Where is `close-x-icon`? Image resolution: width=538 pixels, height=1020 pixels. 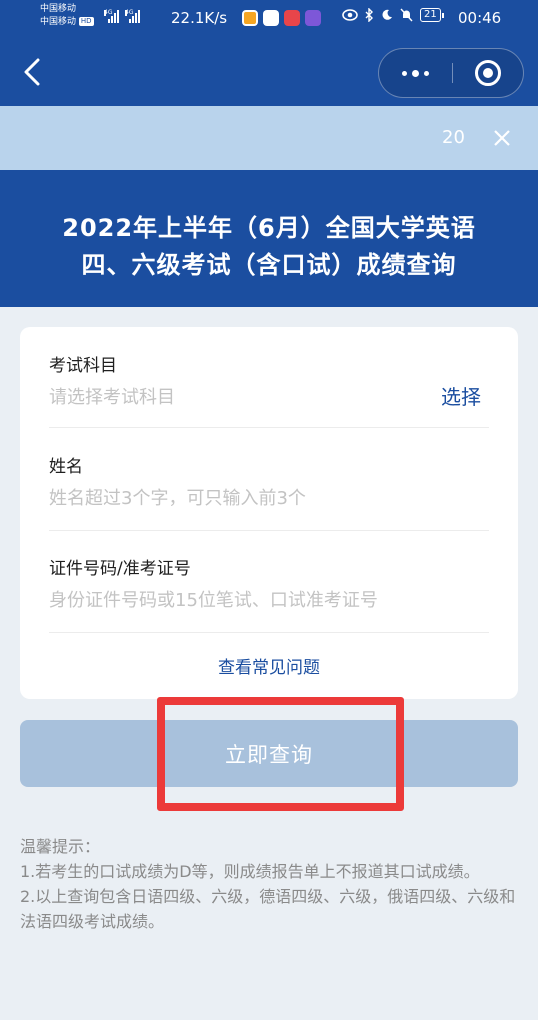
close-x-icon is located at coordinates (502, 138).